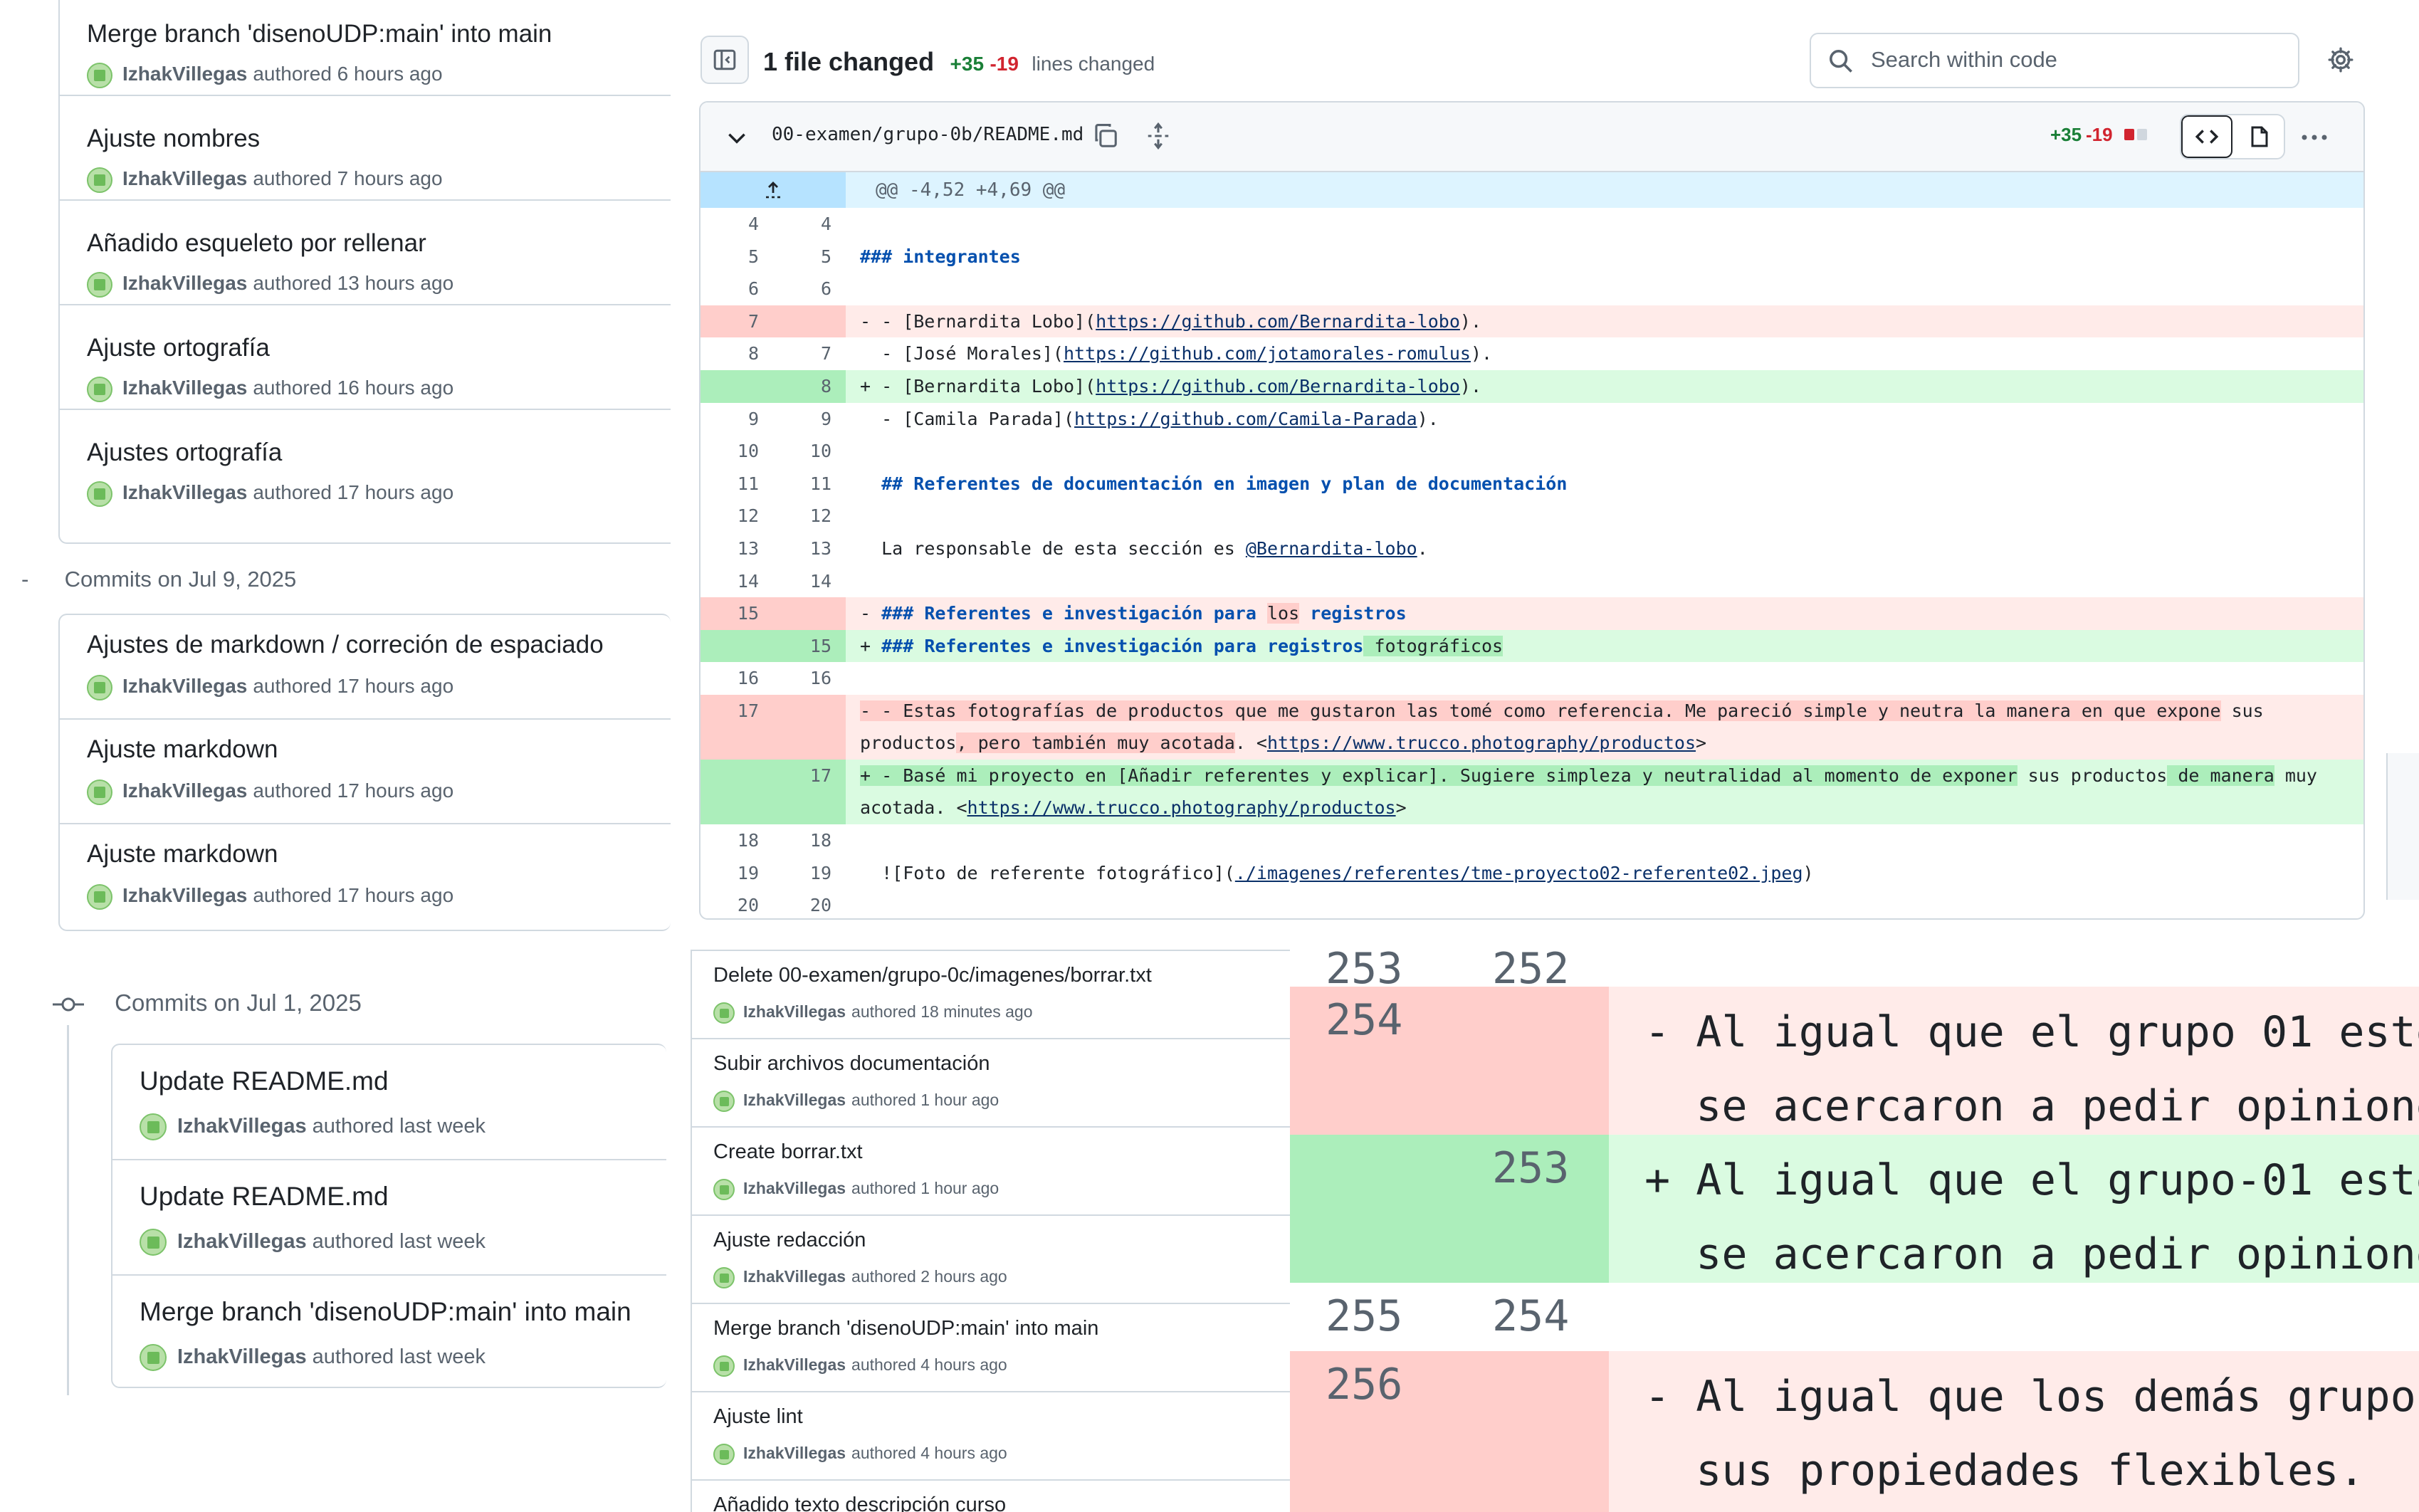  What do you see at coordinates (810, 484) in the screenshot?
I see `new-line-number: 11` at bounding box center [810, 484].